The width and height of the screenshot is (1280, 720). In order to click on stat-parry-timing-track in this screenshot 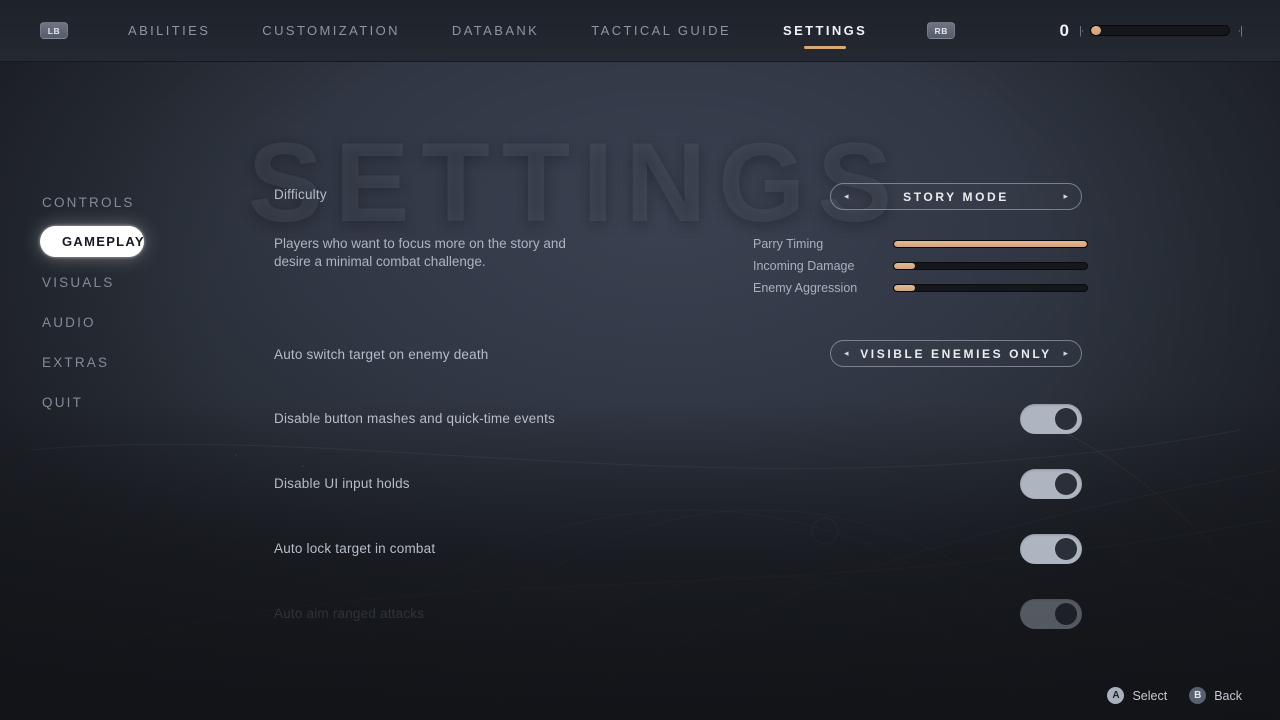, I will do `click(990, 244)`.